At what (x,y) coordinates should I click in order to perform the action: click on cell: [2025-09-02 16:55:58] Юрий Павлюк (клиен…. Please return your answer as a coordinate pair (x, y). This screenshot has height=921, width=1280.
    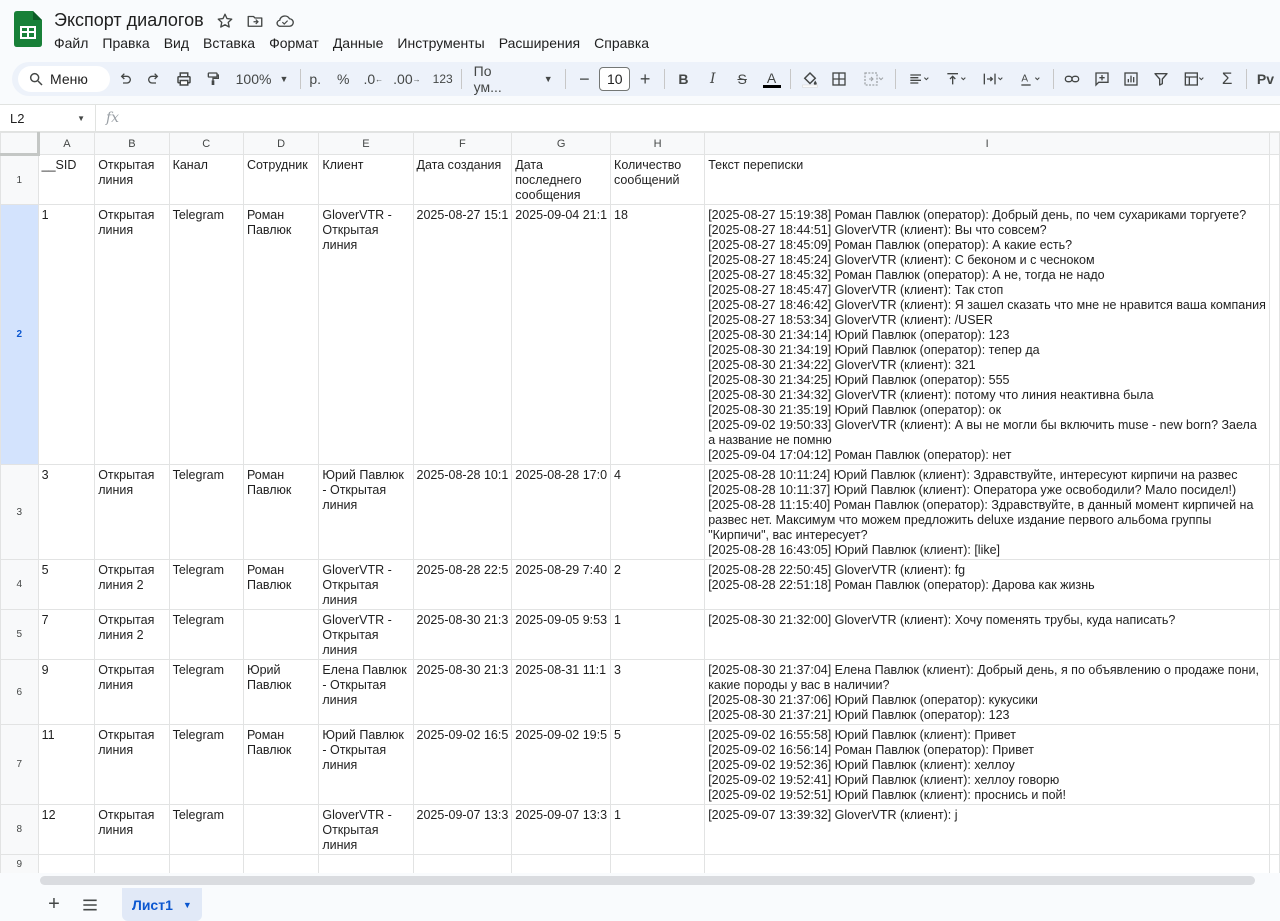
    Looking at the image, I should click on (987, 764).